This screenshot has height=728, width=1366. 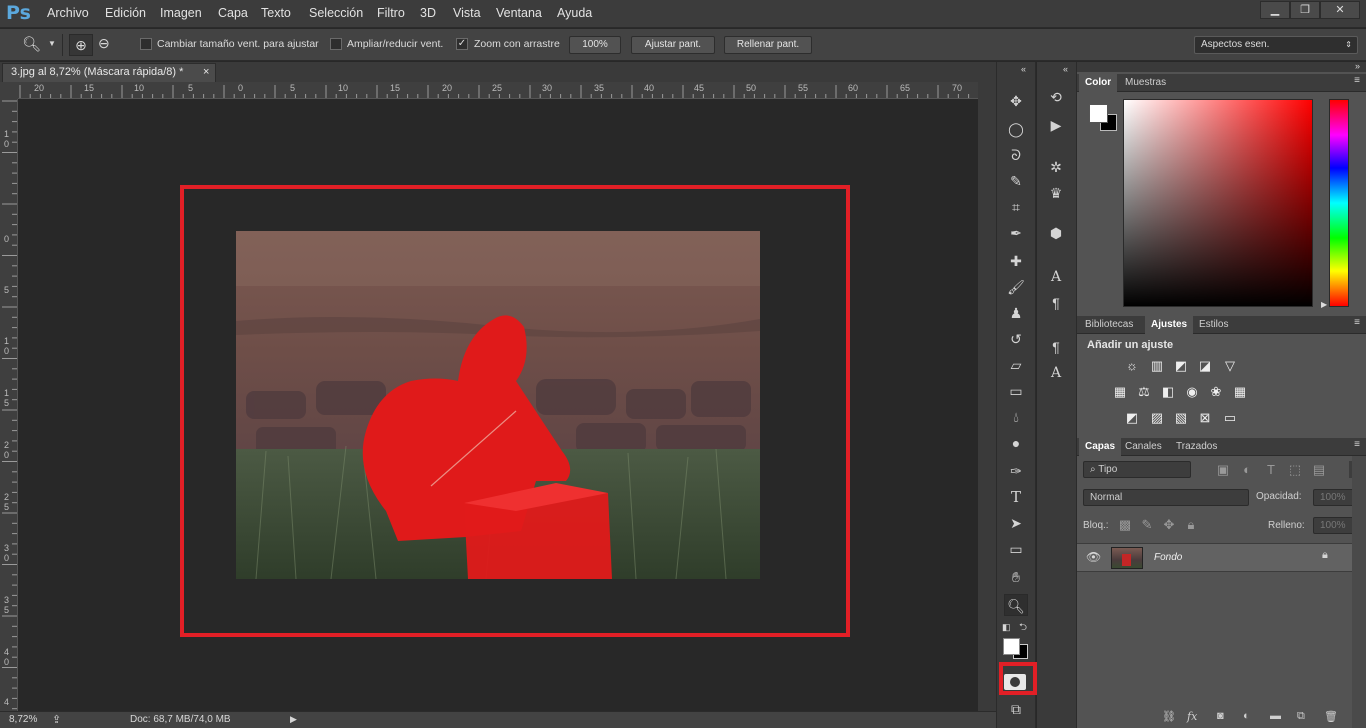 I want to click on gradient-map-icon: ▭, so click(x=1230, y=418).